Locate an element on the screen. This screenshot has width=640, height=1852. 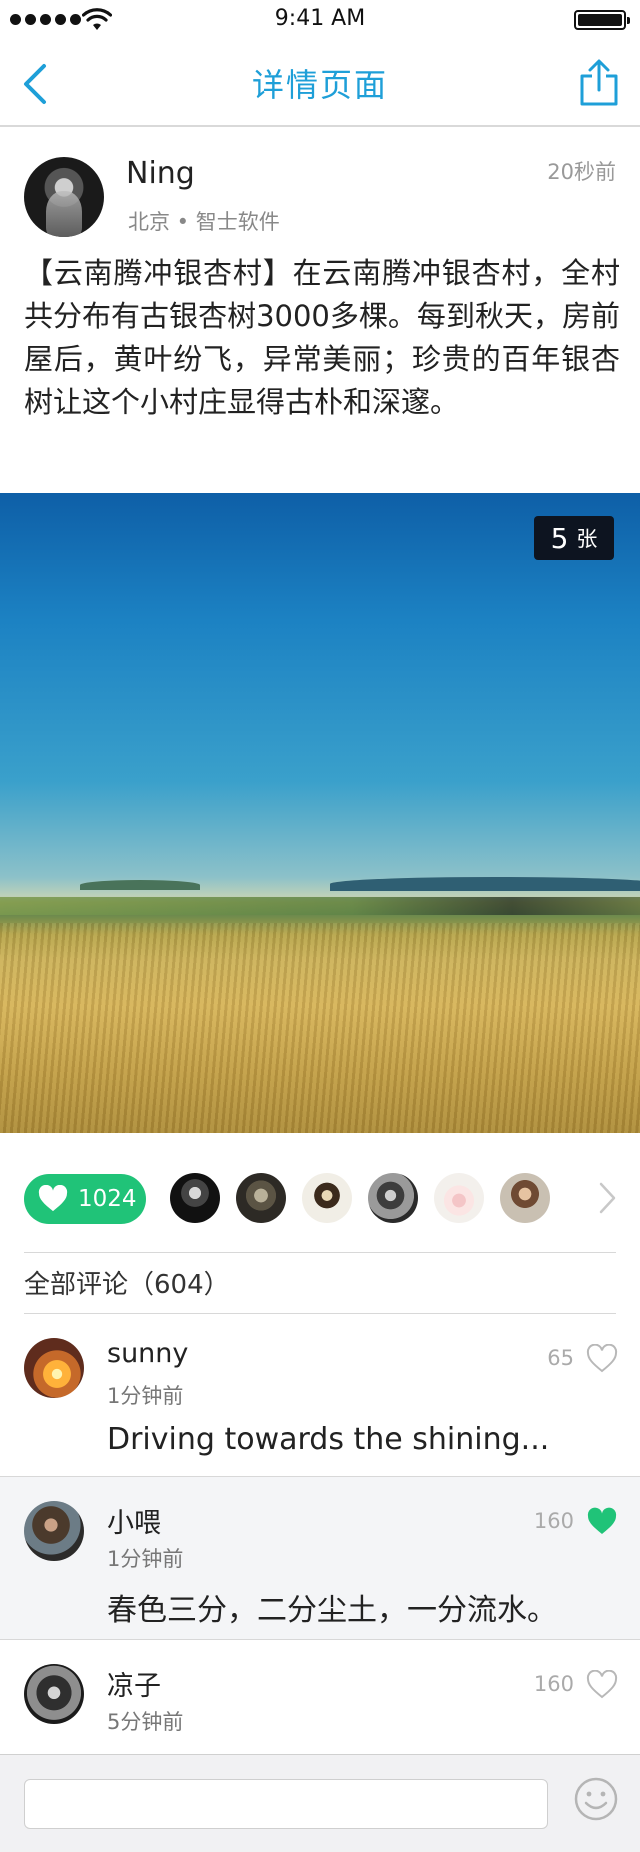
photo-count-unit: 张 is located at coordinates (587, 539).